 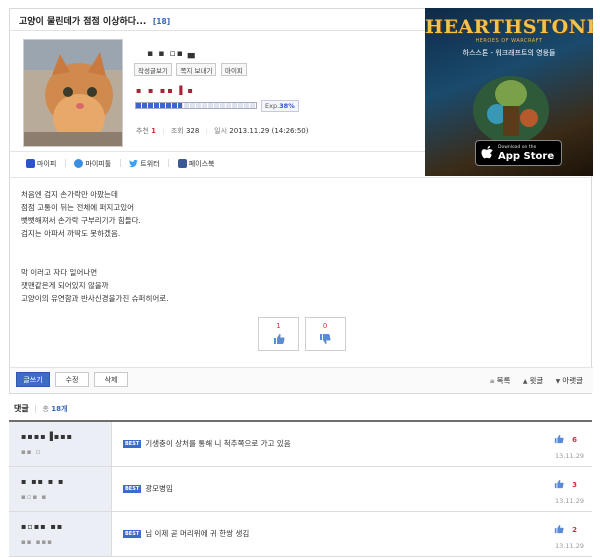 I want to click on ad-tagline: 하스스톤 - 워크래프트의 영웅들, so click(x=509, y=53).